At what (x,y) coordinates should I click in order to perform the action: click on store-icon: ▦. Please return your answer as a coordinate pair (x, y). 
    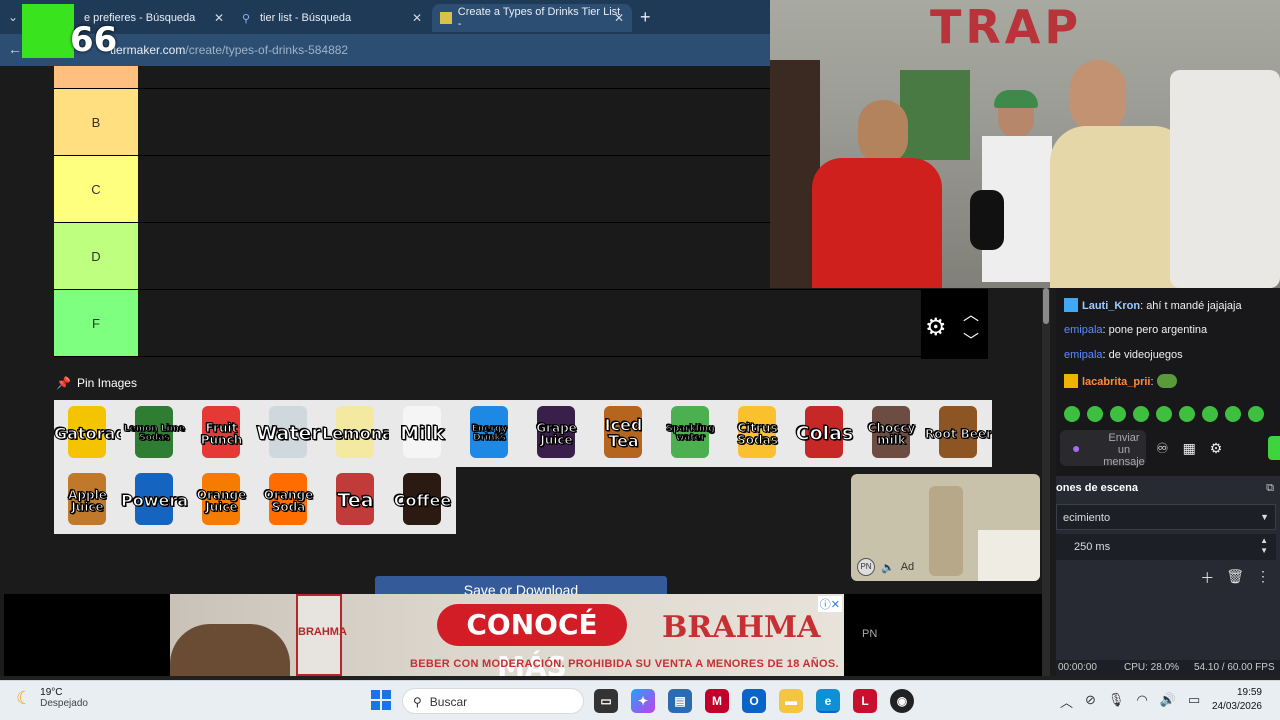
    Looking at the image, I should click on (1189, 448).